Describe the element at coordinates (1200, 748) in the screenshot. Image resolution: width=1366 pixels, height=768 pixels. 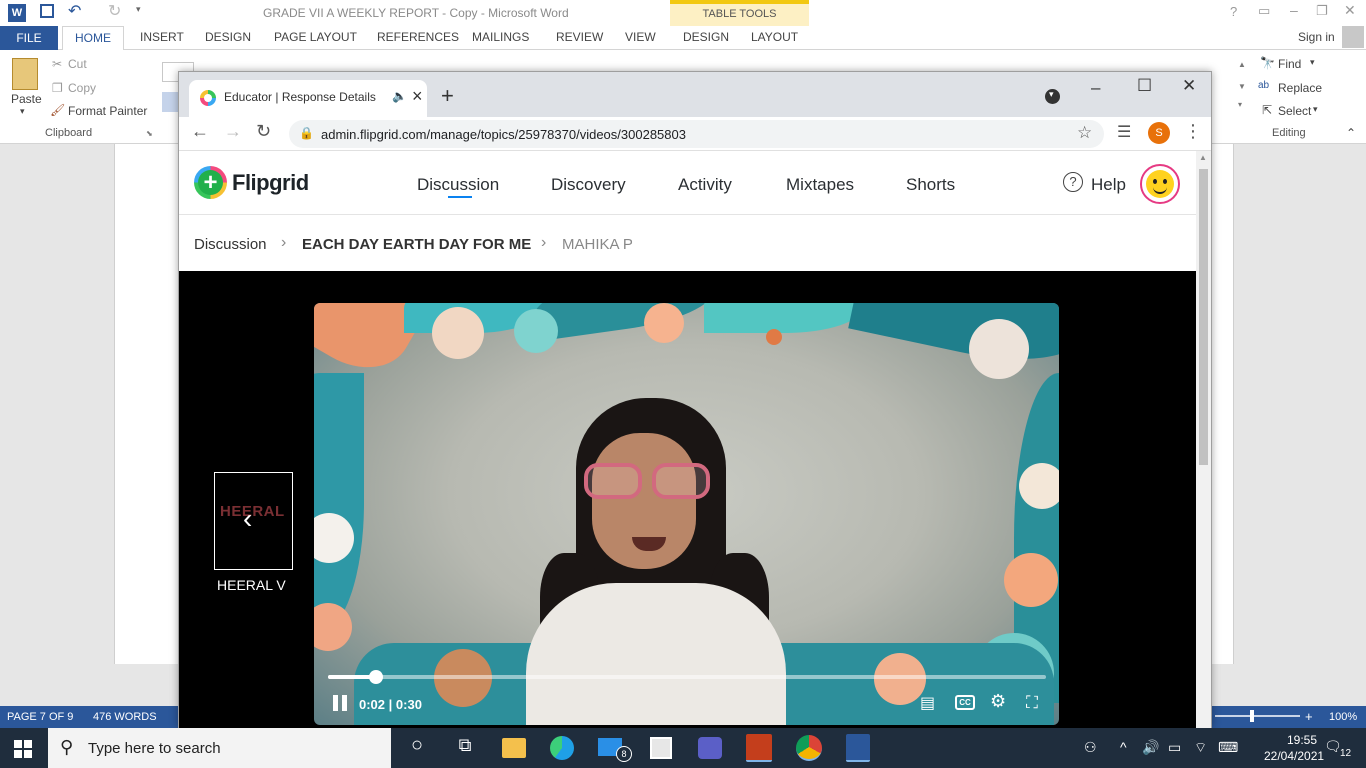
I see `wifi-icon: ⌔` at that location.